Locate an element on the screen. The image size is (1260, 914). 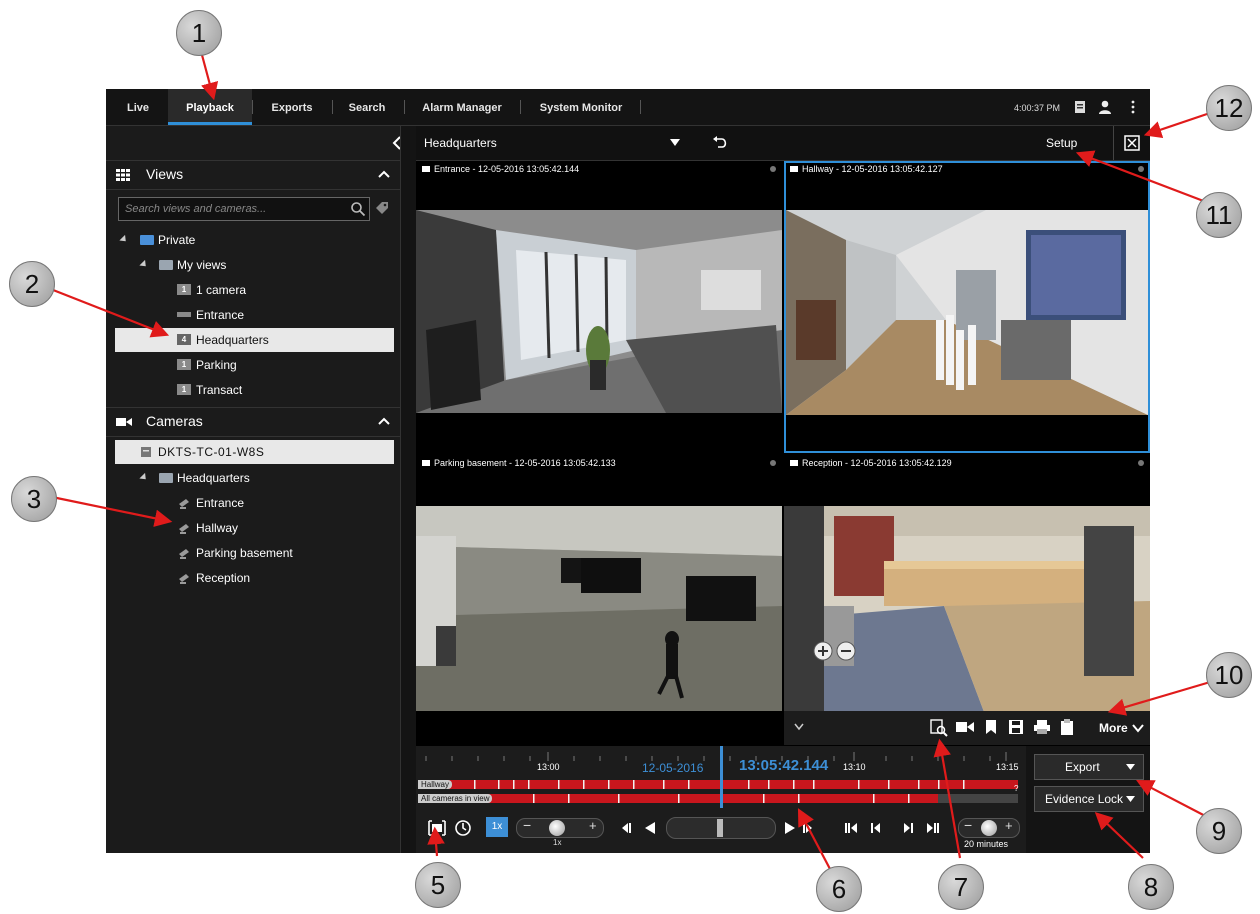
callout-6: 6 is located at coordinates (839, 889).